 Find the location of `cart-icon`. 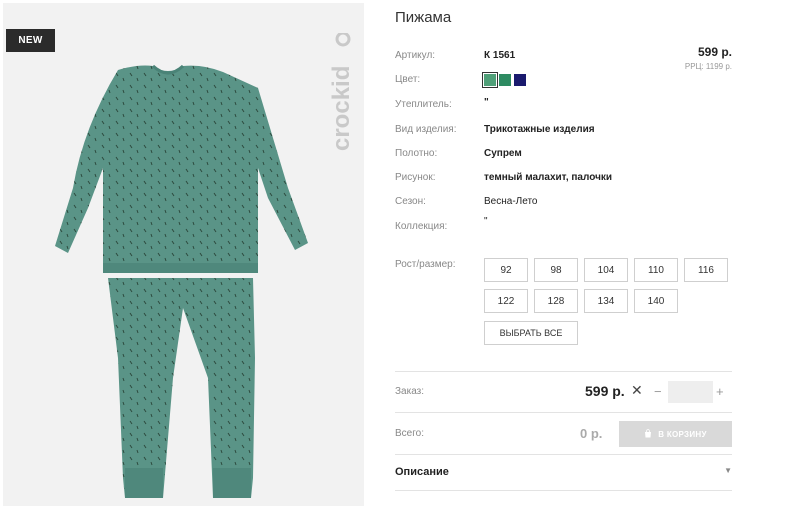

cart-icon is located at coordinates (648, 434).